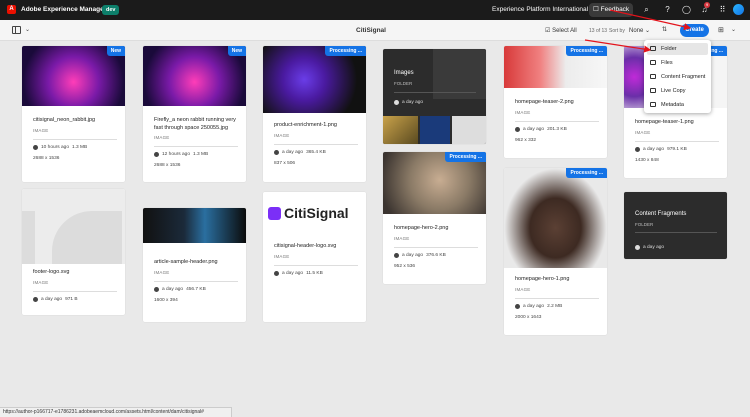  What do you see at coordinates (194, 225) in the screenshot?
I see `asset-thumbnail` at bounding box center [194, 225].